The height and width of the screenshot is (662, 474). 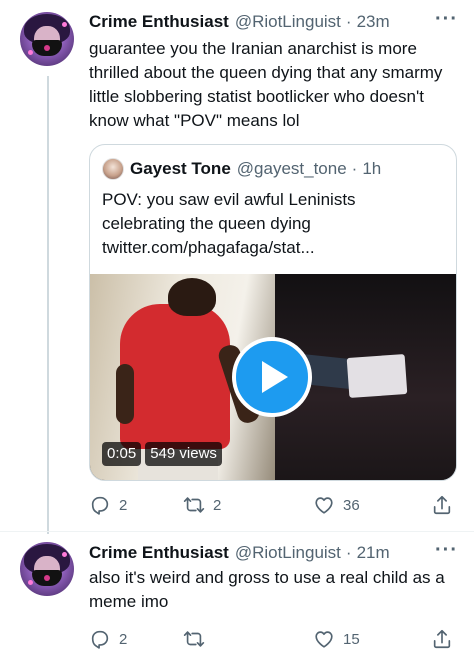 I want to click on like-button: 15, so click(x=336, y=639).